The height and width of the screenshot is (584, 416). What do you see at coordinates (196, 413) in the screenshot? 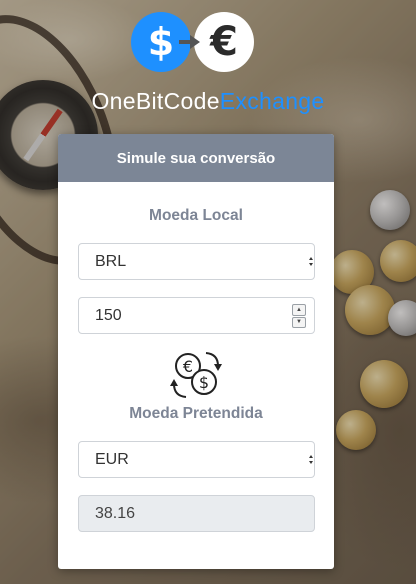
I see `target-currency-label: Moeda Pretendida` at bounding box center [196, 413].